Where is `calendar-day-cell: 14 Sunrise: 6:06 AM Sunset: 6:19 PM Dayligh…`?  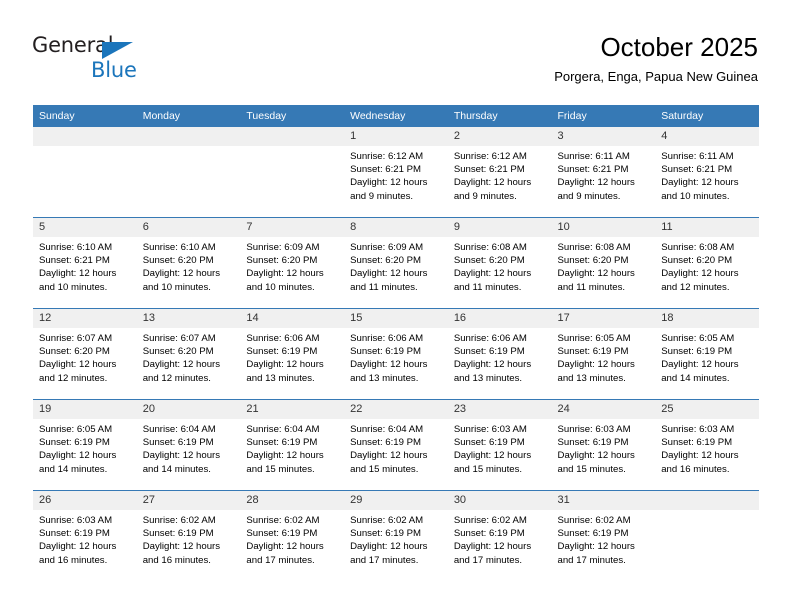 calendar-day-cell: 14 Sunrise: 6:06 AM Sunset: 6:19 PM Dayligh… is located at coordinates (292, 354).